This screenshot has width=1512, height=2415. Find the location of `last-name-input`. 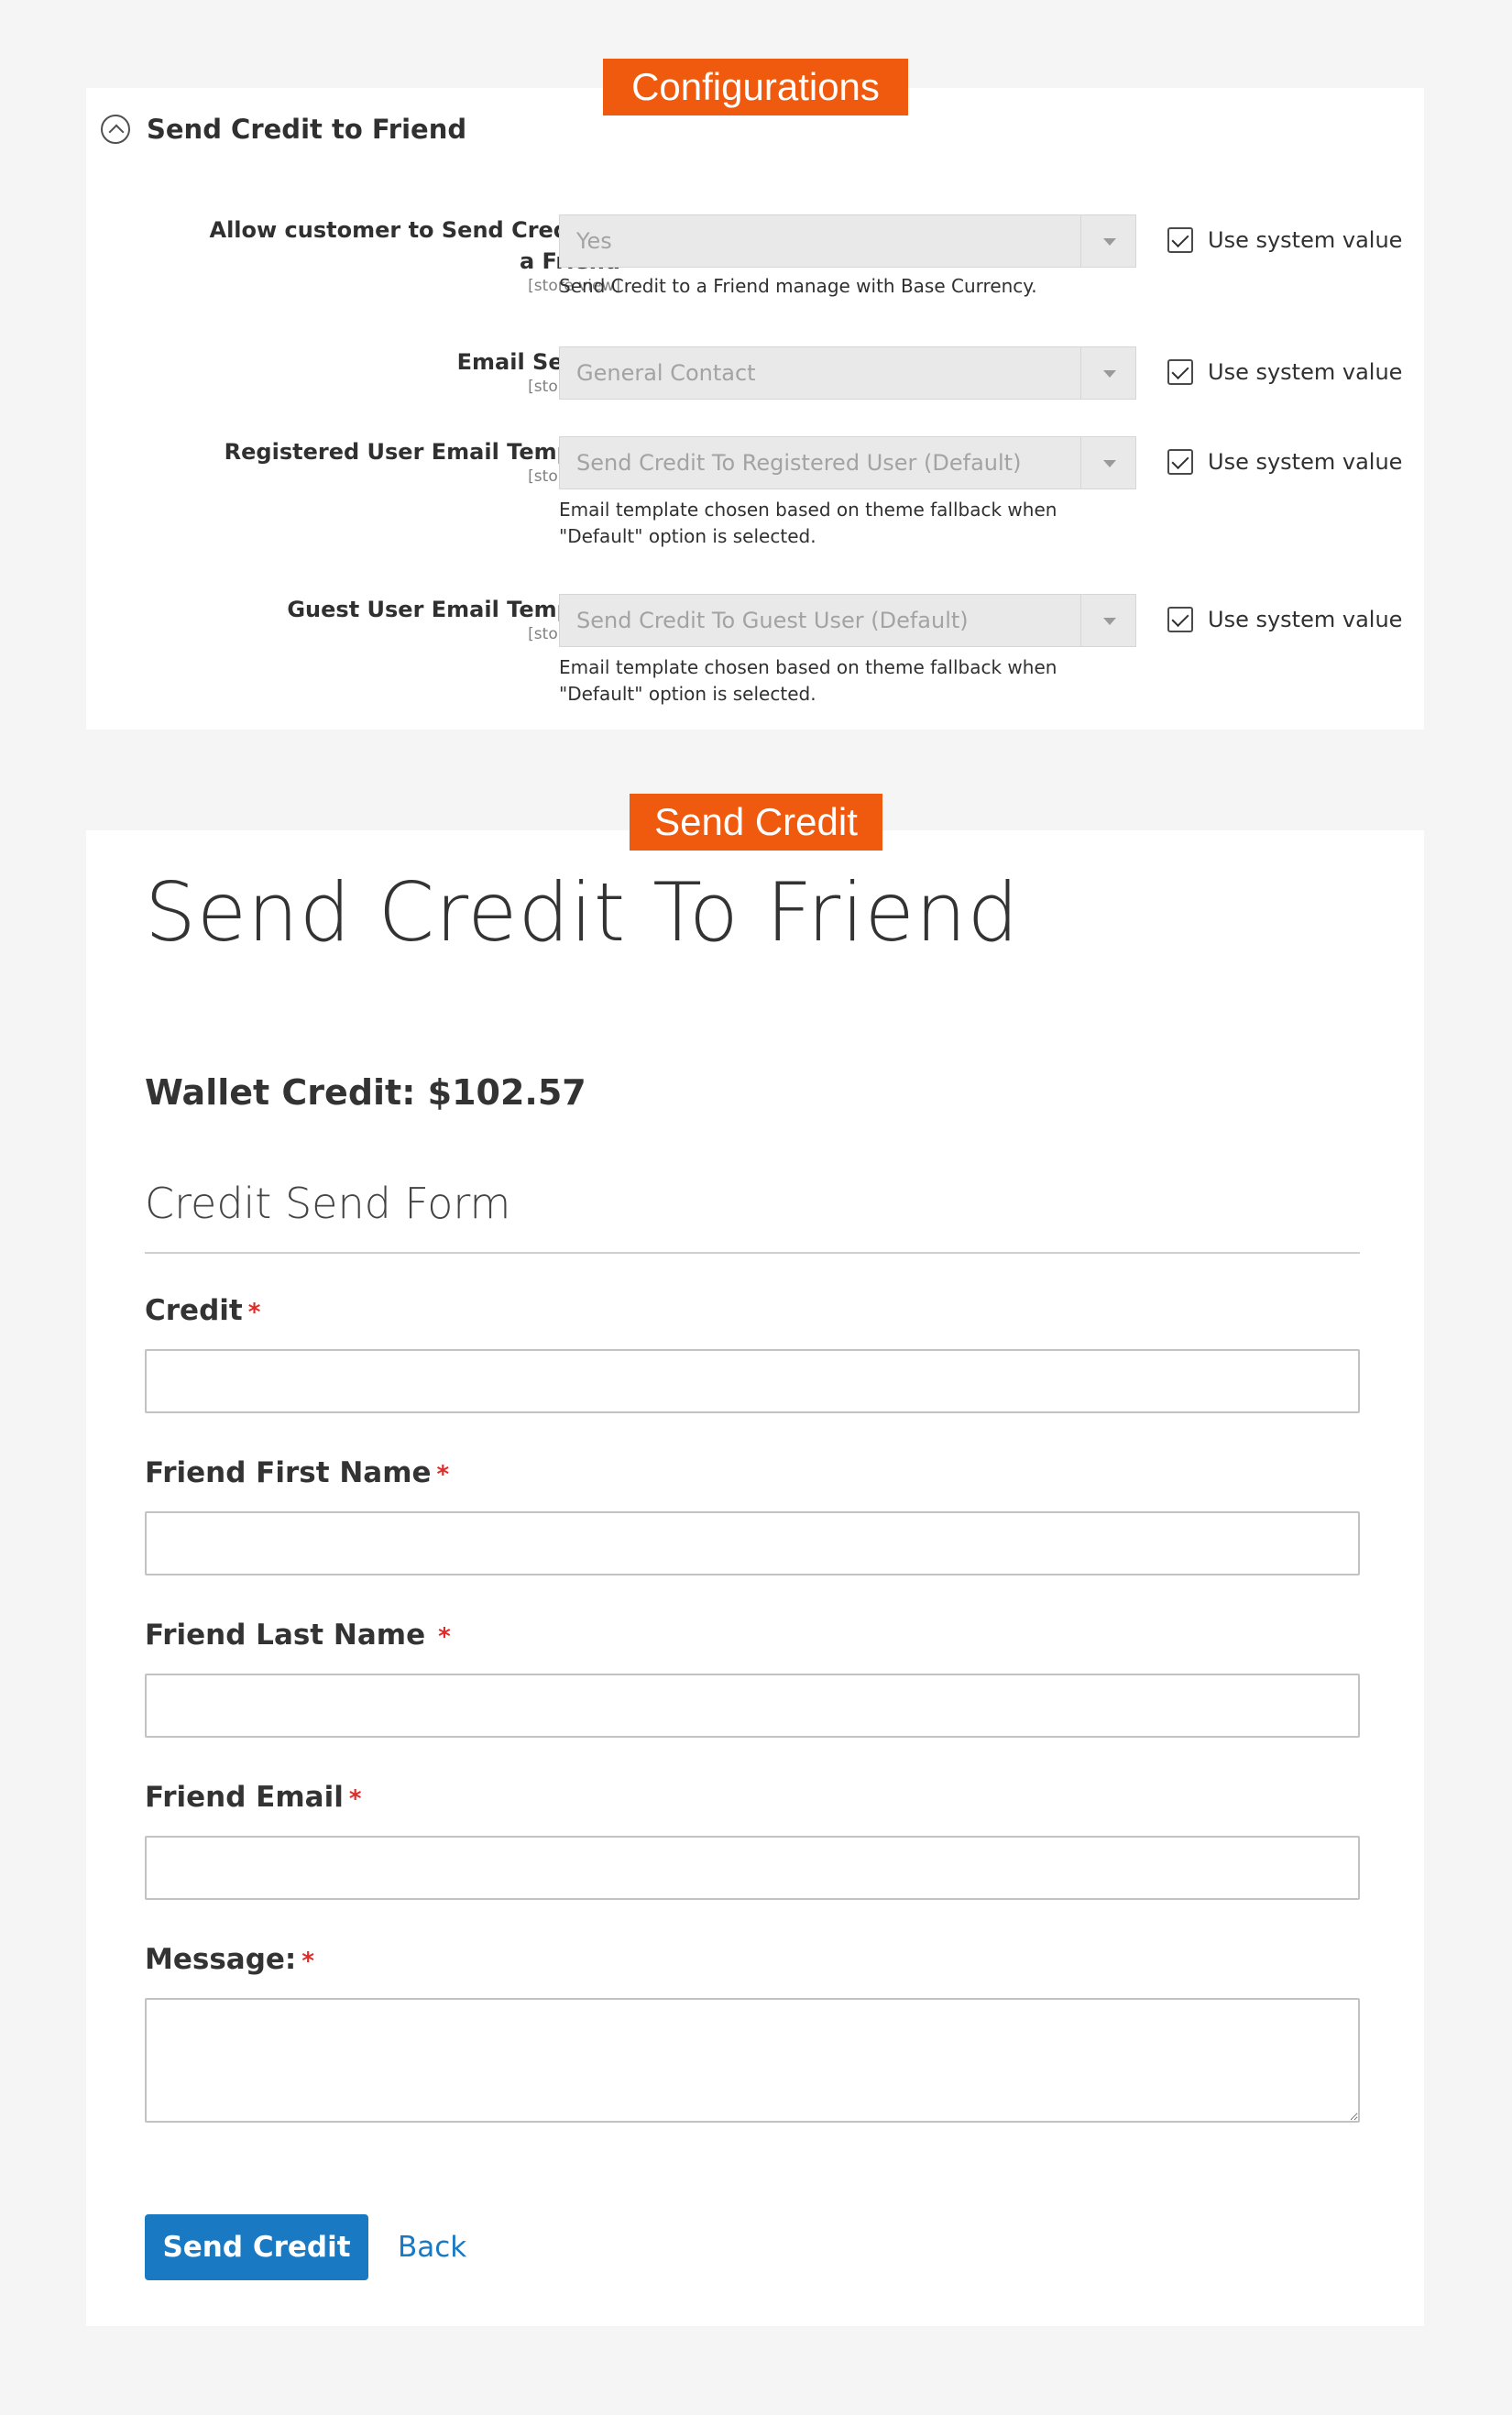

last-name-input is located at coordinates (752, 1706).